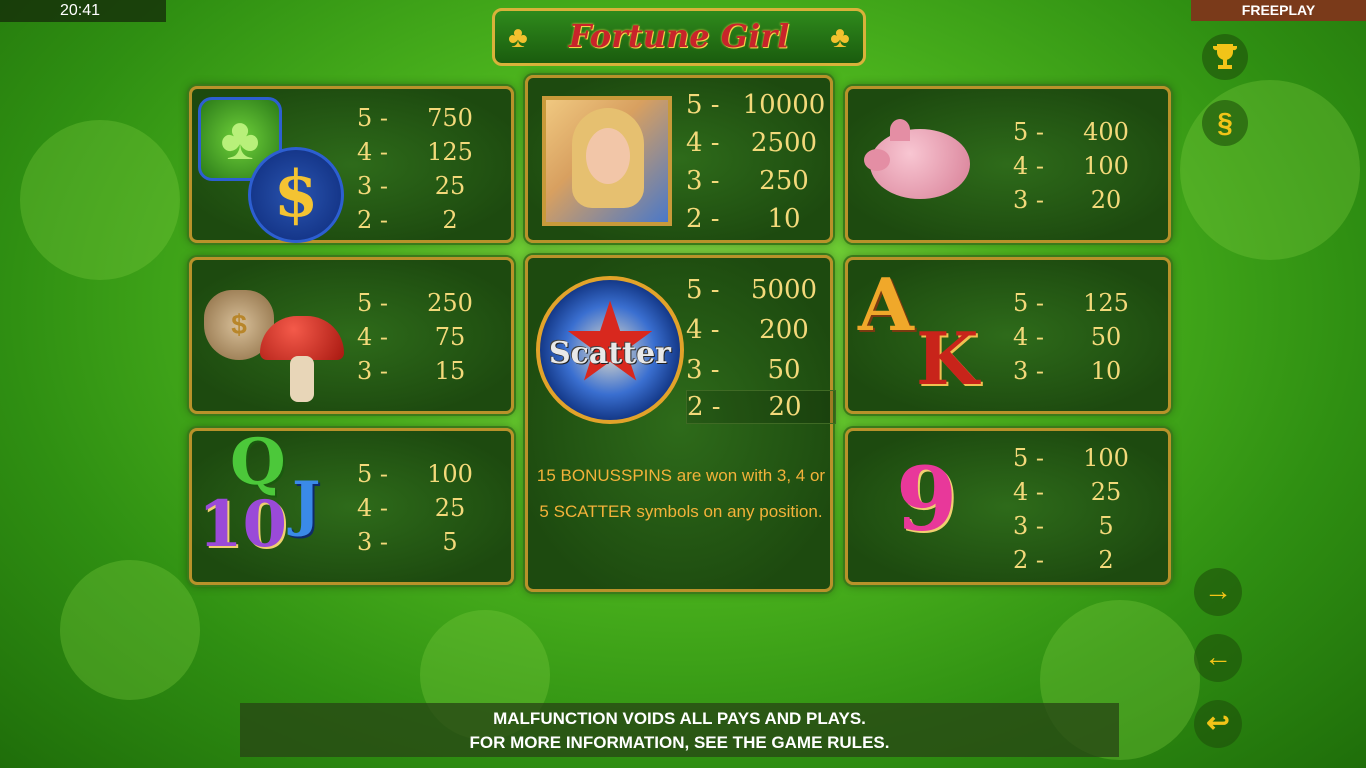 The image size is (1366, 768). Describe the element at coordinates (752, 143) in the screenshot. I see `payout-row: 4 -2500` at that location.